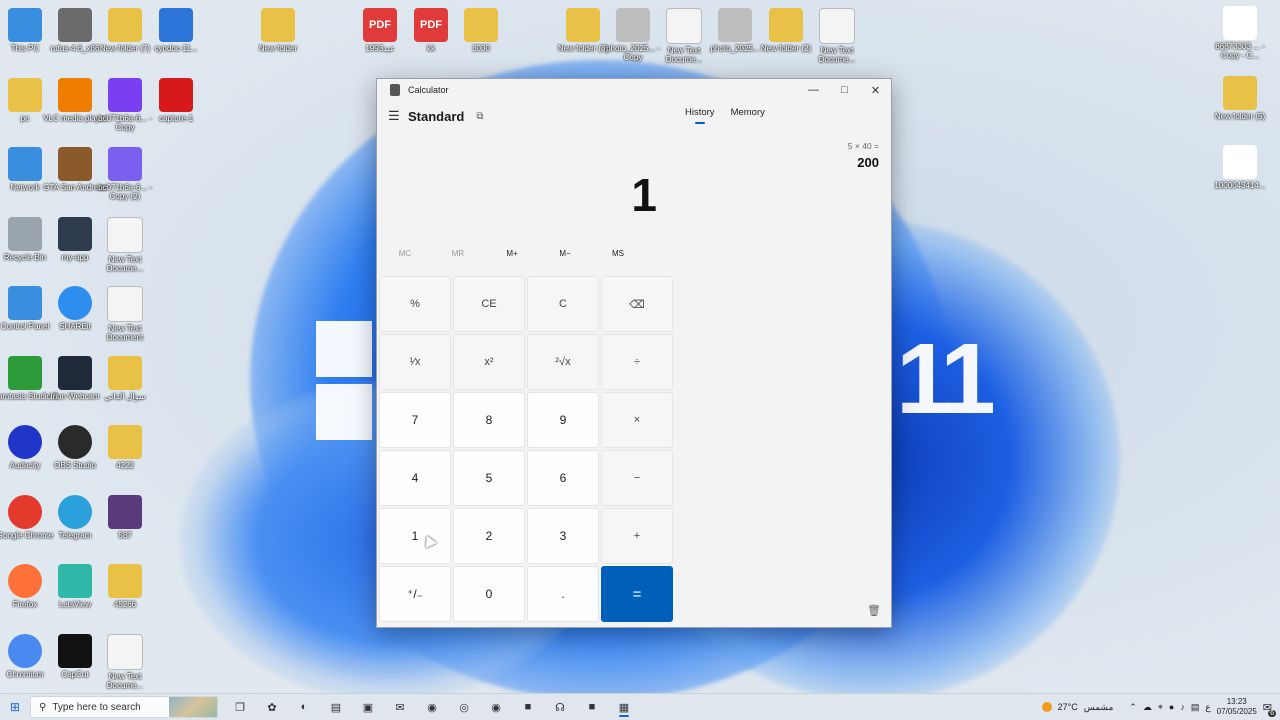 Image resolution: width=1280 pixels, height=720 pixels. I want to click on square-root-button: ²√x, so click(563, 362).